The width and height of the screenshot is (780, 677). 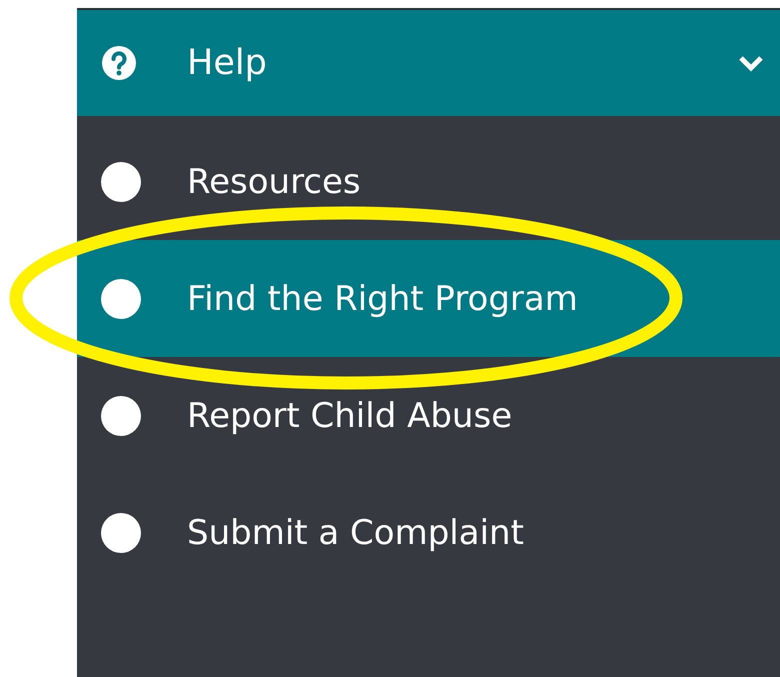 What do you see at coordinates (119, 63) in the screenshot?
I see `help-icon` at bounding box center [119, 63].